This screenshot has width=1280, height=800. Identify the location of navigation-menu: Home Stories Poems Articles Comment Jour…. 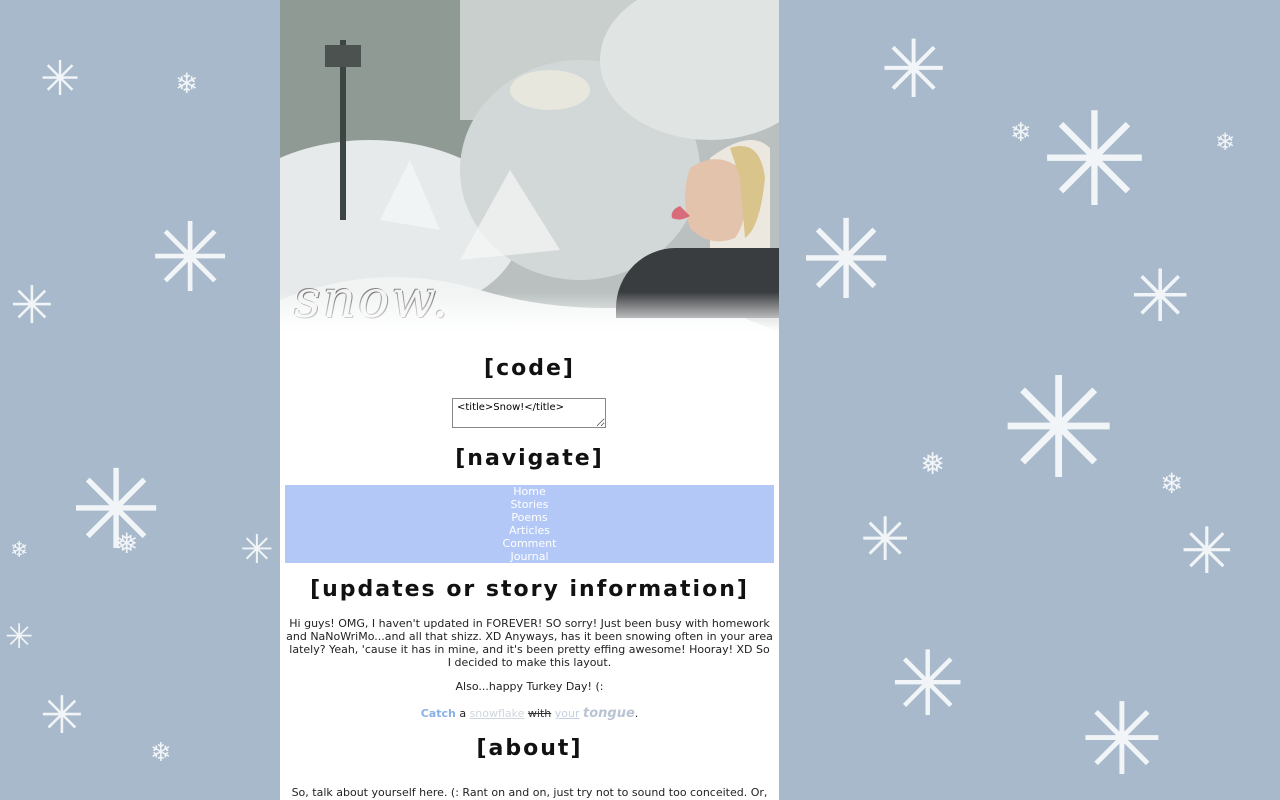
(529, 524).